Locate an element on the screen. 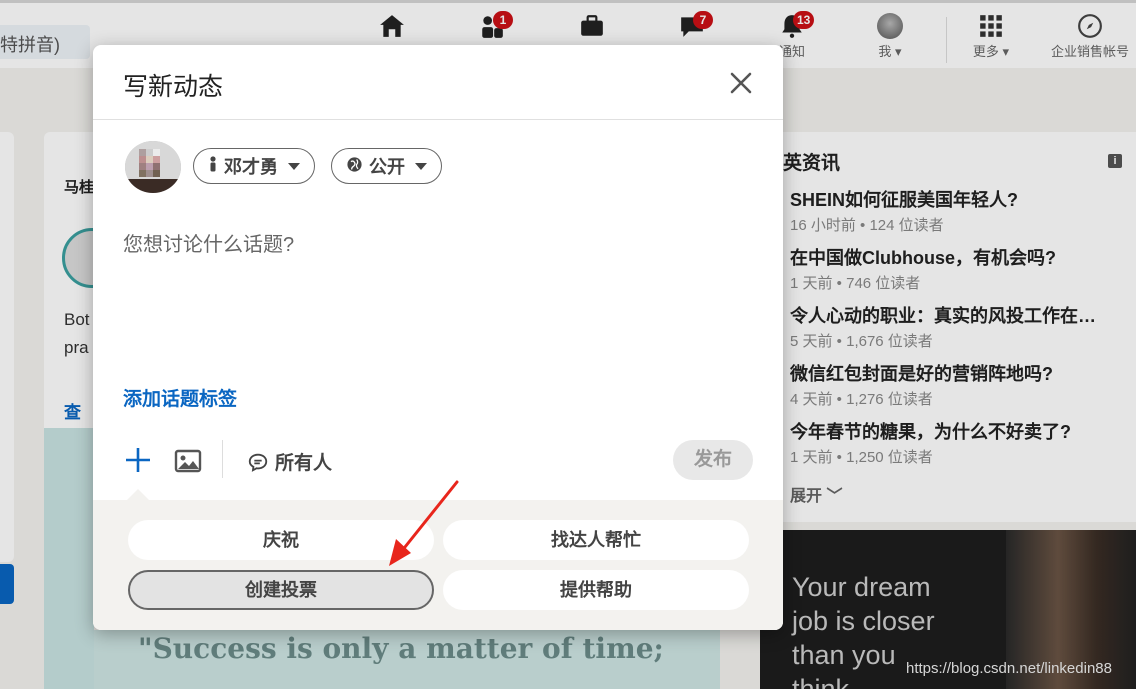  add-hashtag-link: 添加话题标签 is located at coordinates (180, 397).